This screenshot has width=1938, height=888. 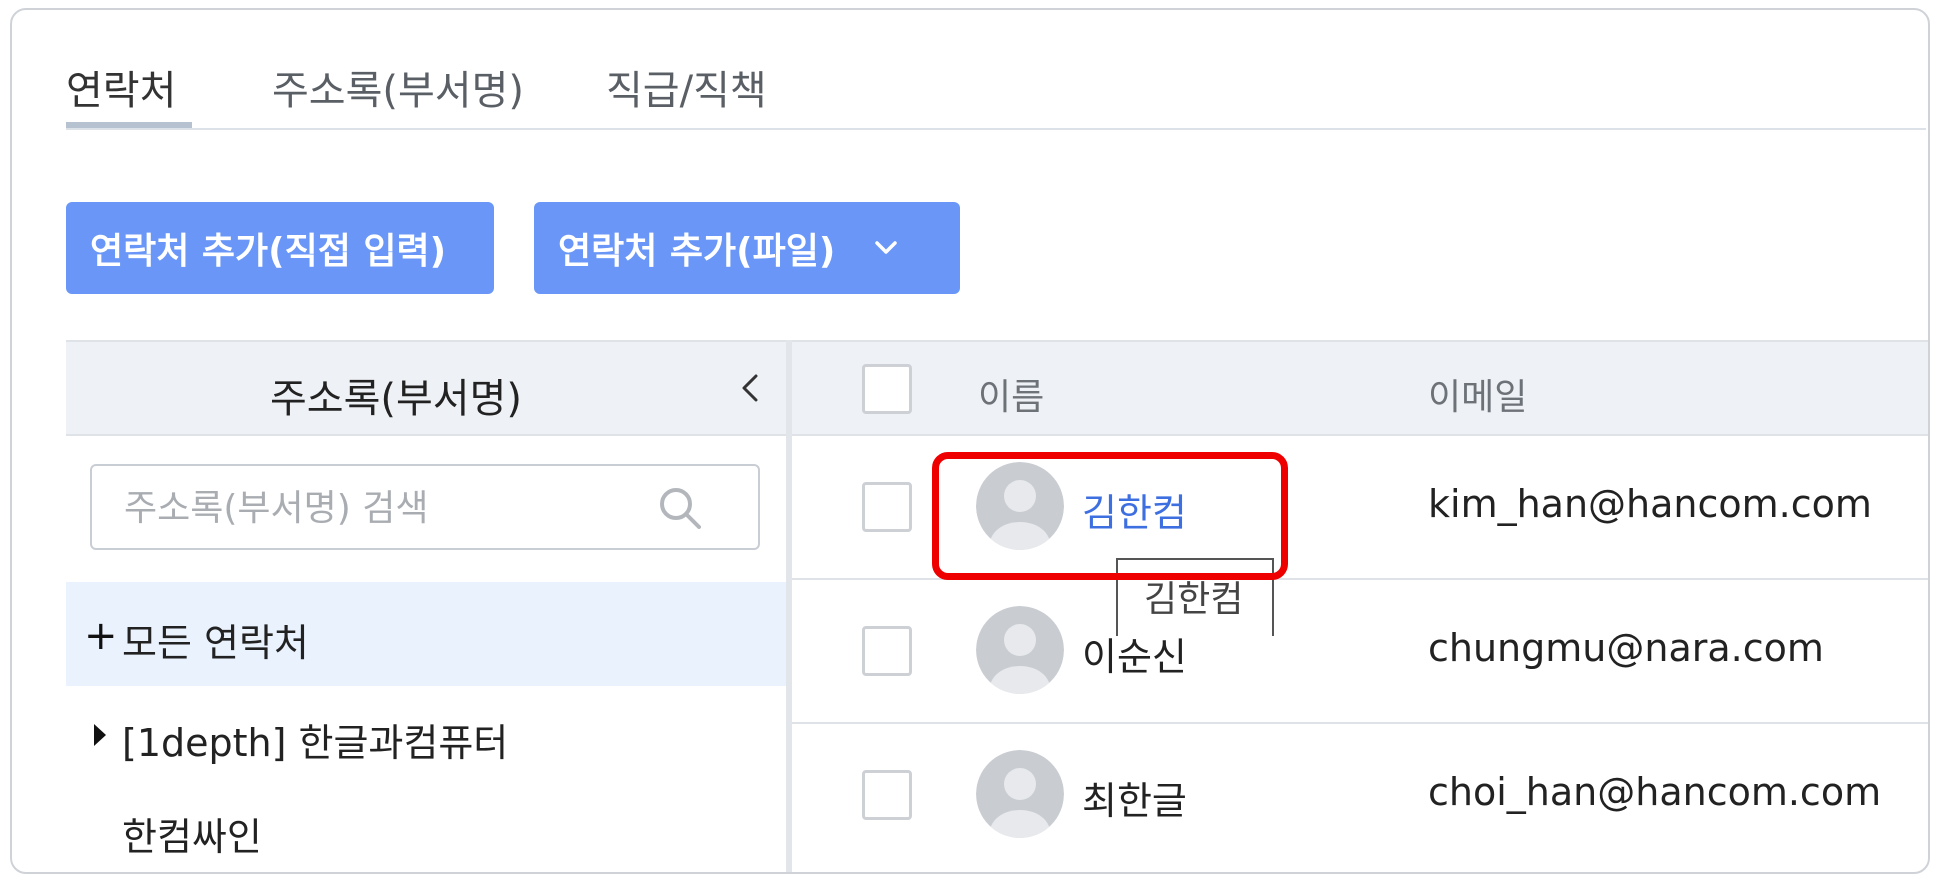 I want to click on tree-item-hancom-sign: 한컴싸인, so click(x=426, y=827).